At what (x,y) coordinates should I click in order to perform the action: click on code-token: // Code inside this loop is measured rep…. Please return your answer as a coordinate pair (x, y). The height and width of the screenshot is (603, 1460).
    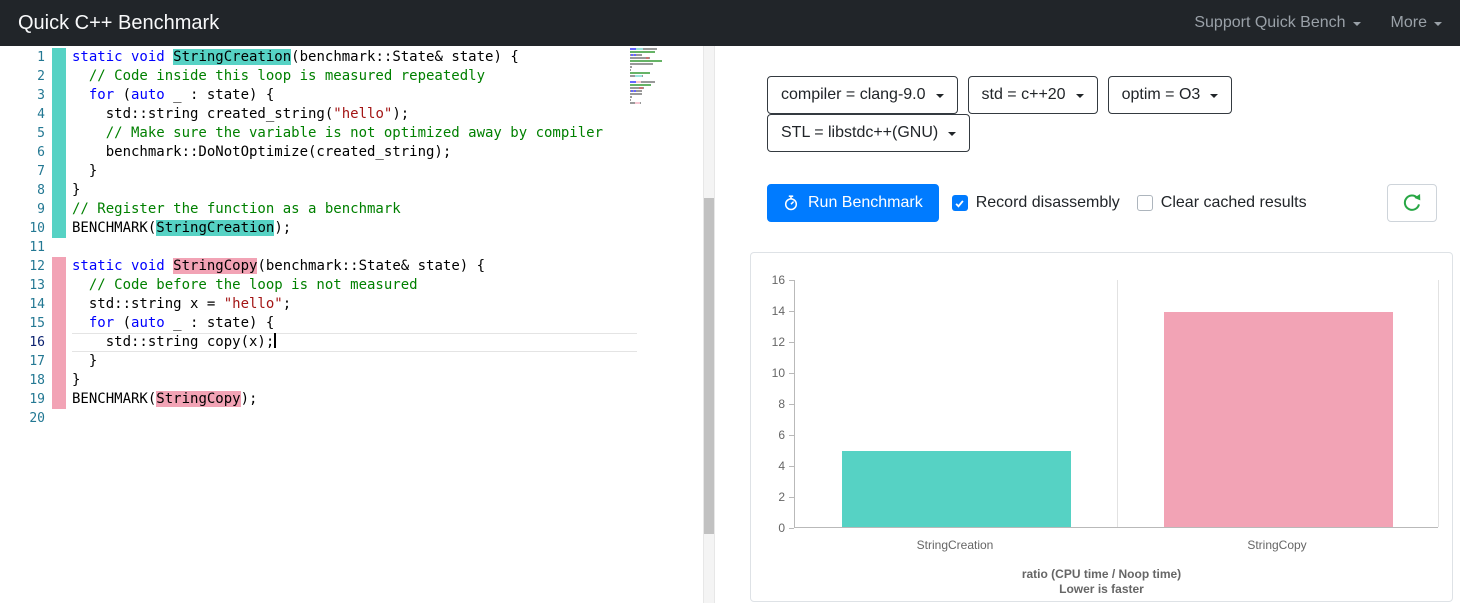
    Looking at the image, I should click on (279, 76).